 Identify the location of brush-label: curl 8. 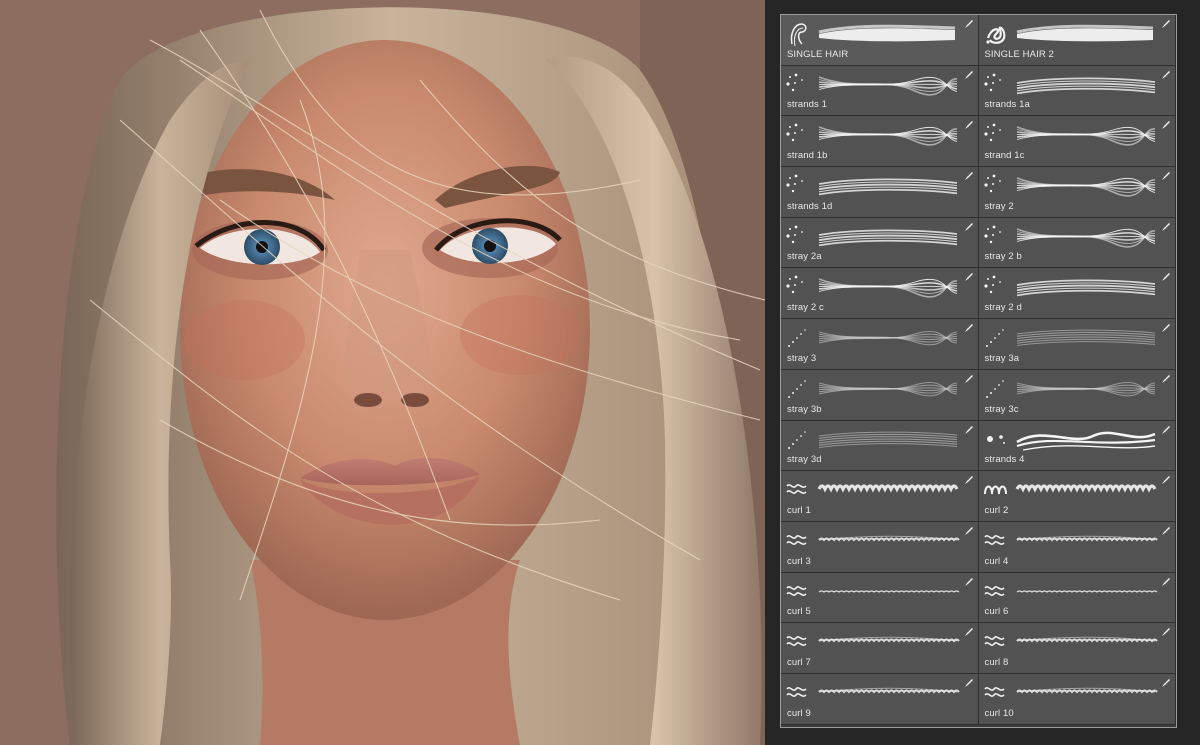
(996, 662).